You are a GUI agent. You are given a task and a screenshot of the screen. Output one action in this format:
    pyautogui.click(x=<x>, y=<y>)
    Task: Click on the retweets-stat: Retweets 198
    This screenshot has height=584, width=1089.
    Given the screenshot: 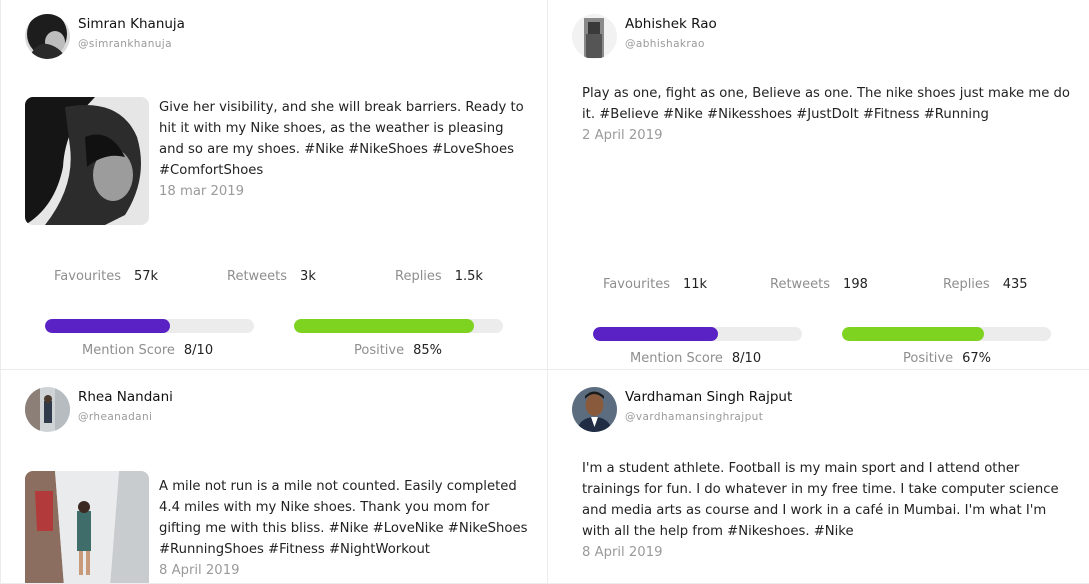 What is the action you would take?
    pyautogui.click(x=819, y=284)
    